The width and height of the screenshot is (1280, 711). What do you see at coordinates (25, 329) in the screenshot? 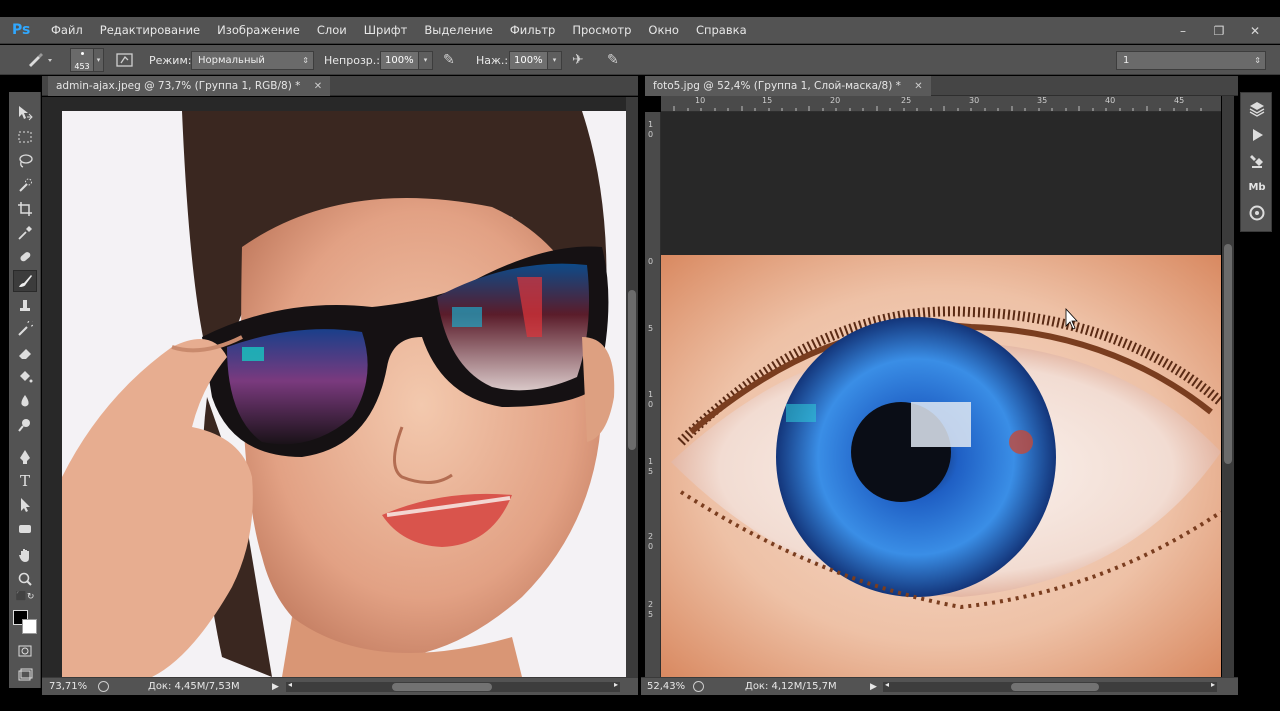
I see `history-brush-tool-icon` at bounding box center [25, 329].